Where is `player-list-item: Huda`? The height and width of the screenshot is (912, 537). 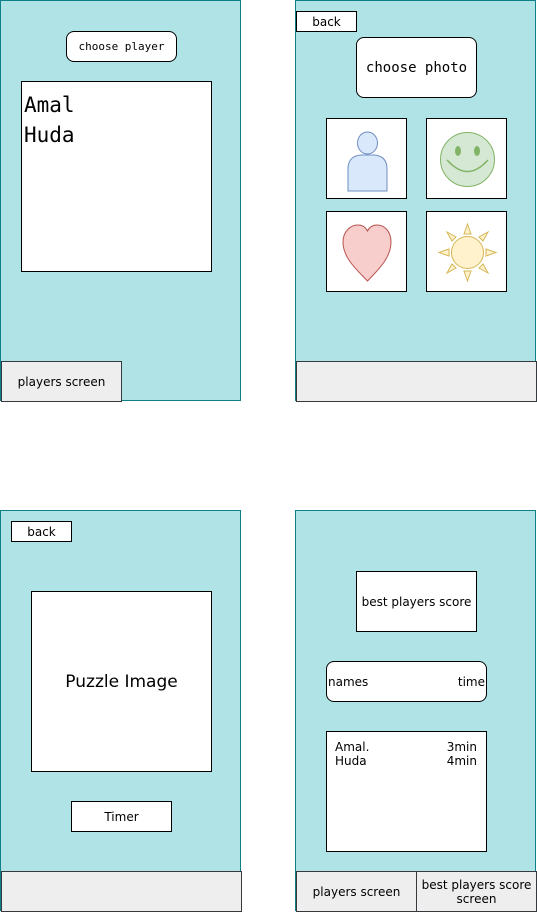 player-list-item: Huda is located at coordinates (117, 135).